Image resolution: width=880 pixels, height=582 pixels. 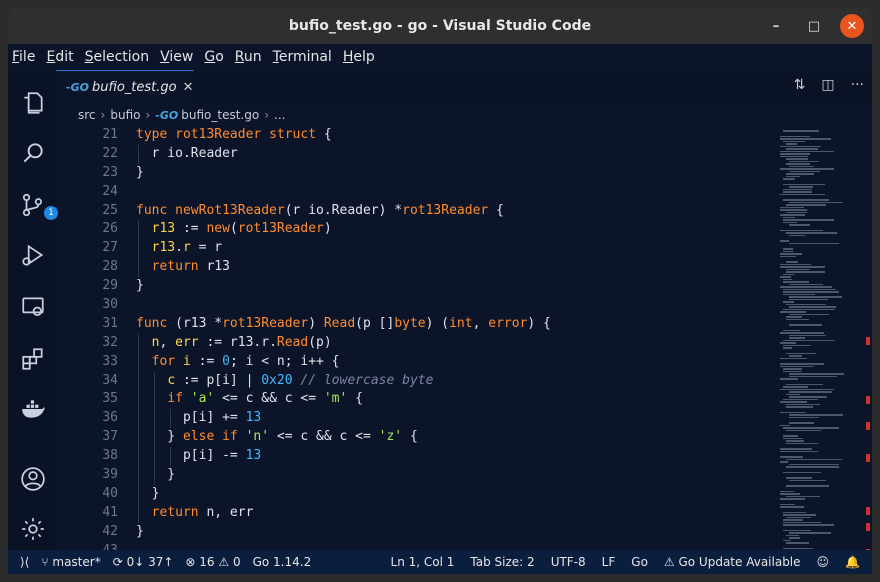 I want to click on maximize-button: □, so click(x=814, y=26).